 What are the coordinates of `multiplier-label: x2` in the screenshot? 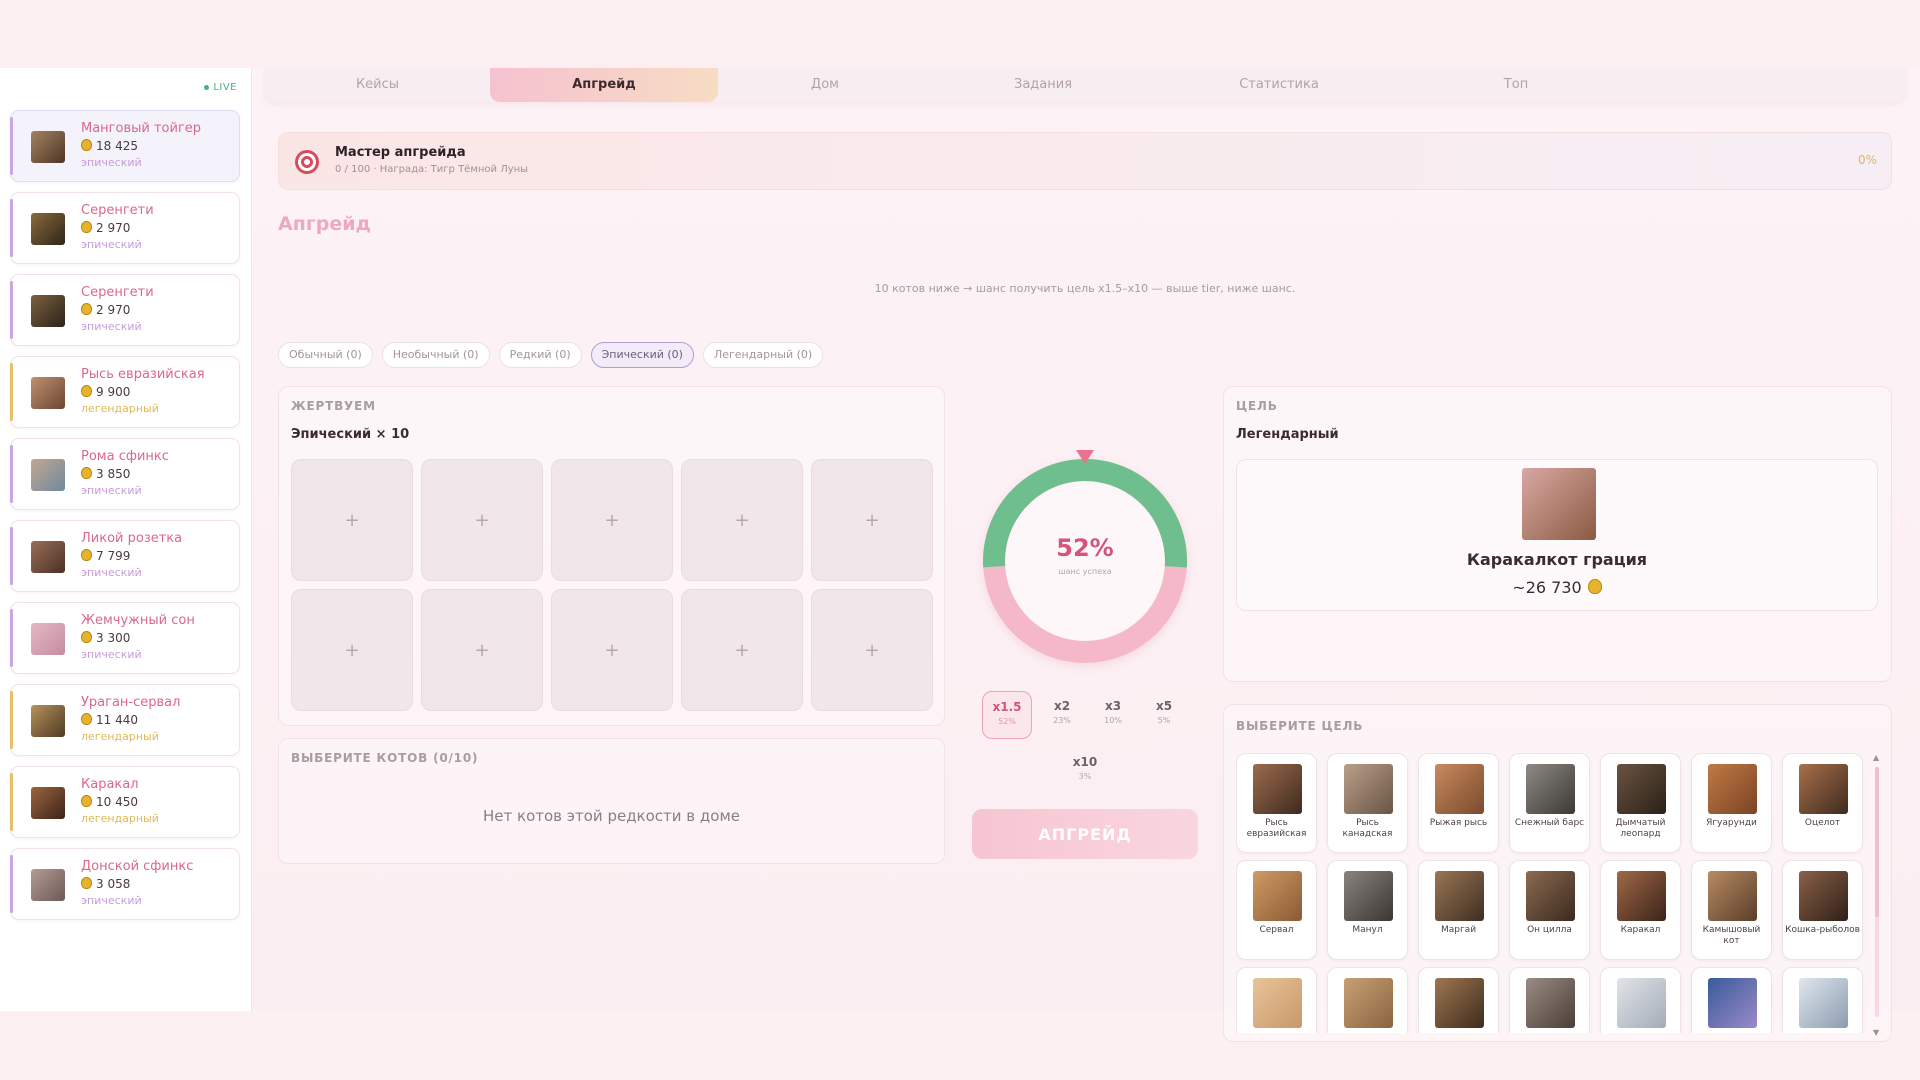 It's located at (1062, 706).